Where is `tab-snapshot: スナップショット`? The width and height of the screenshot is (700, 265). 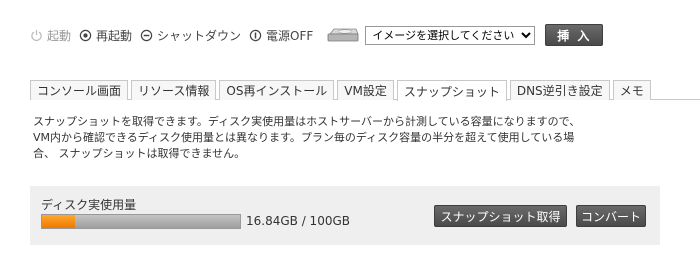
tab-snapshot: スナップショット is located at coordinates (451, 90).